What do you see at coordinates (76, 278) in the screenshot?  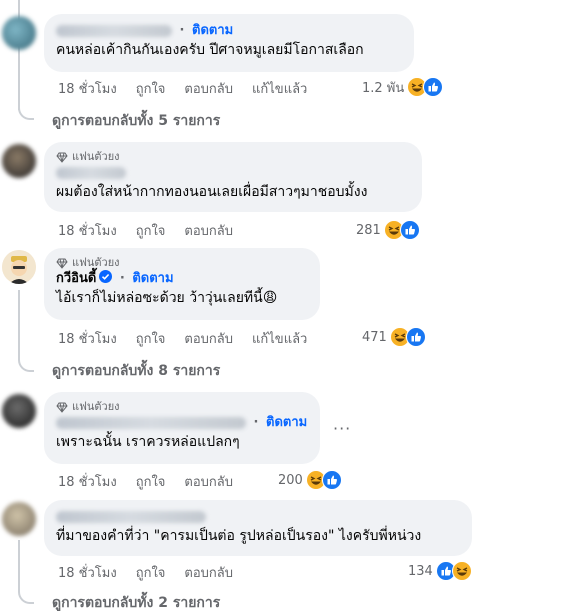 I see `commenter-name: กวีอินดี้` at bounding box center [76, 278].